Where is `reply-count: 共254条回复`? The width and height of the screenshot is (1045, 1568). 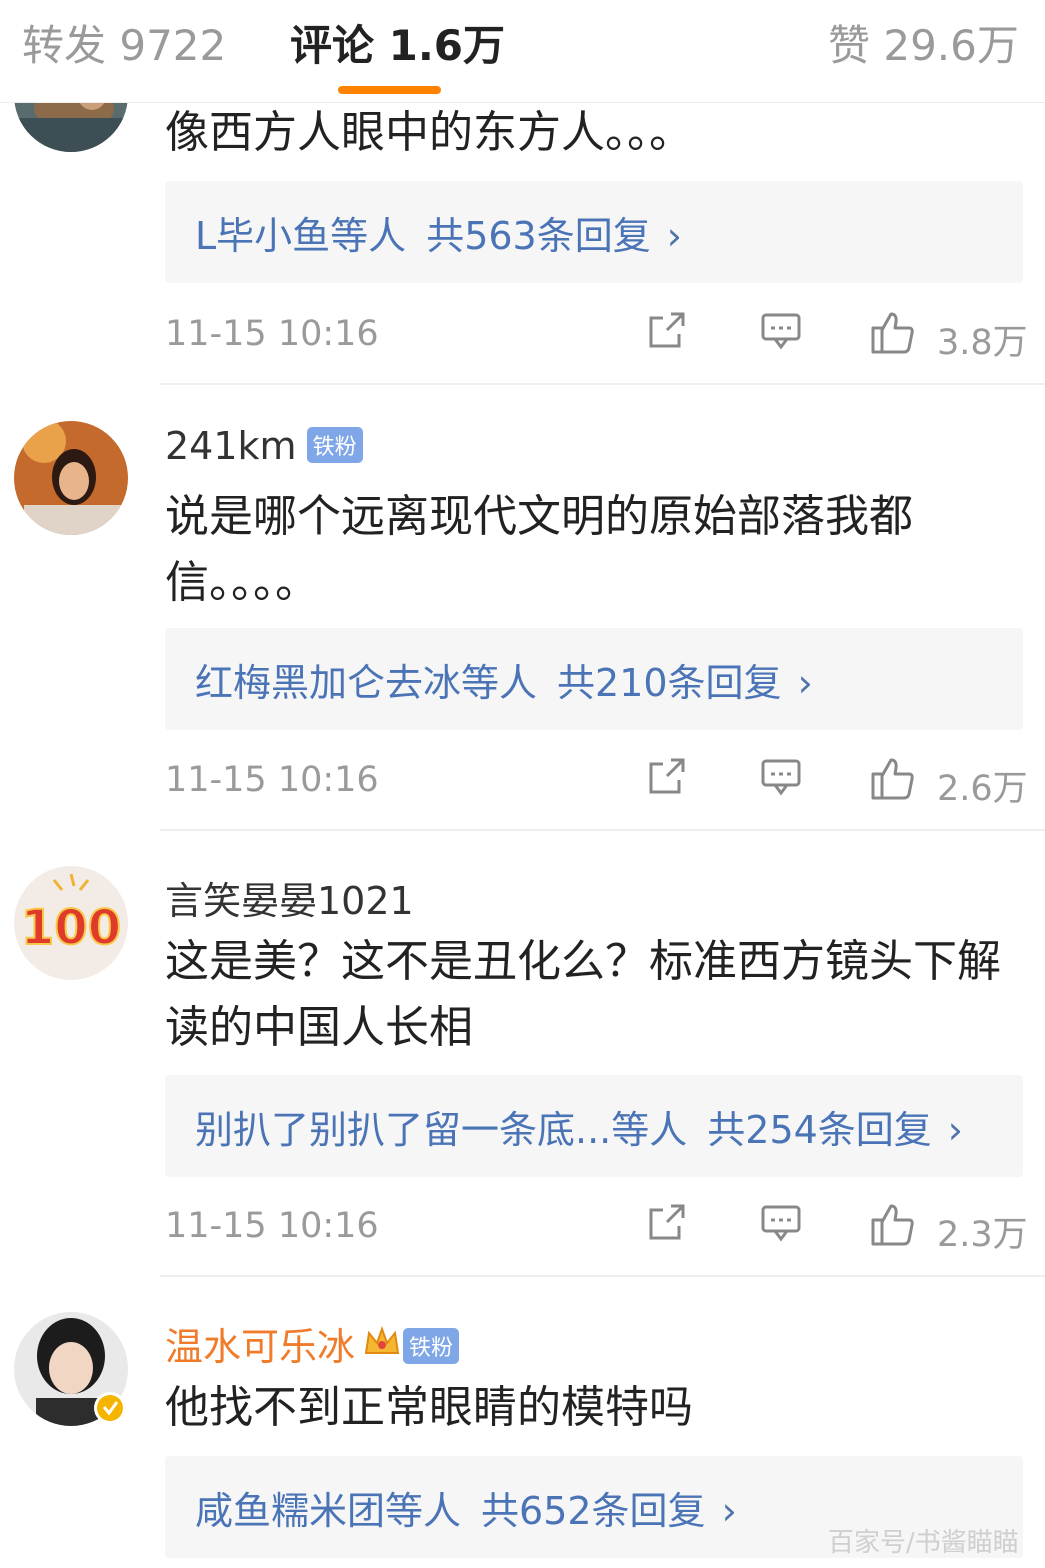
reply-count: 共254条回复 is located at coordinates (819, 1130).